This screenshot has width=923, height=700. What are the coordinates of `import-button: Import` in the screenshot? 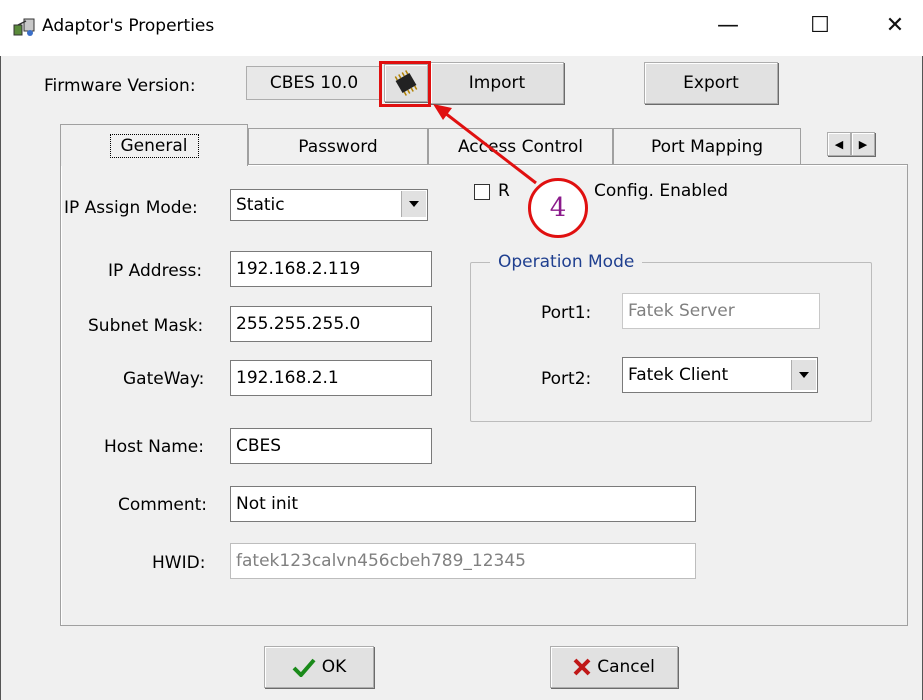 It's located at (497, 83).